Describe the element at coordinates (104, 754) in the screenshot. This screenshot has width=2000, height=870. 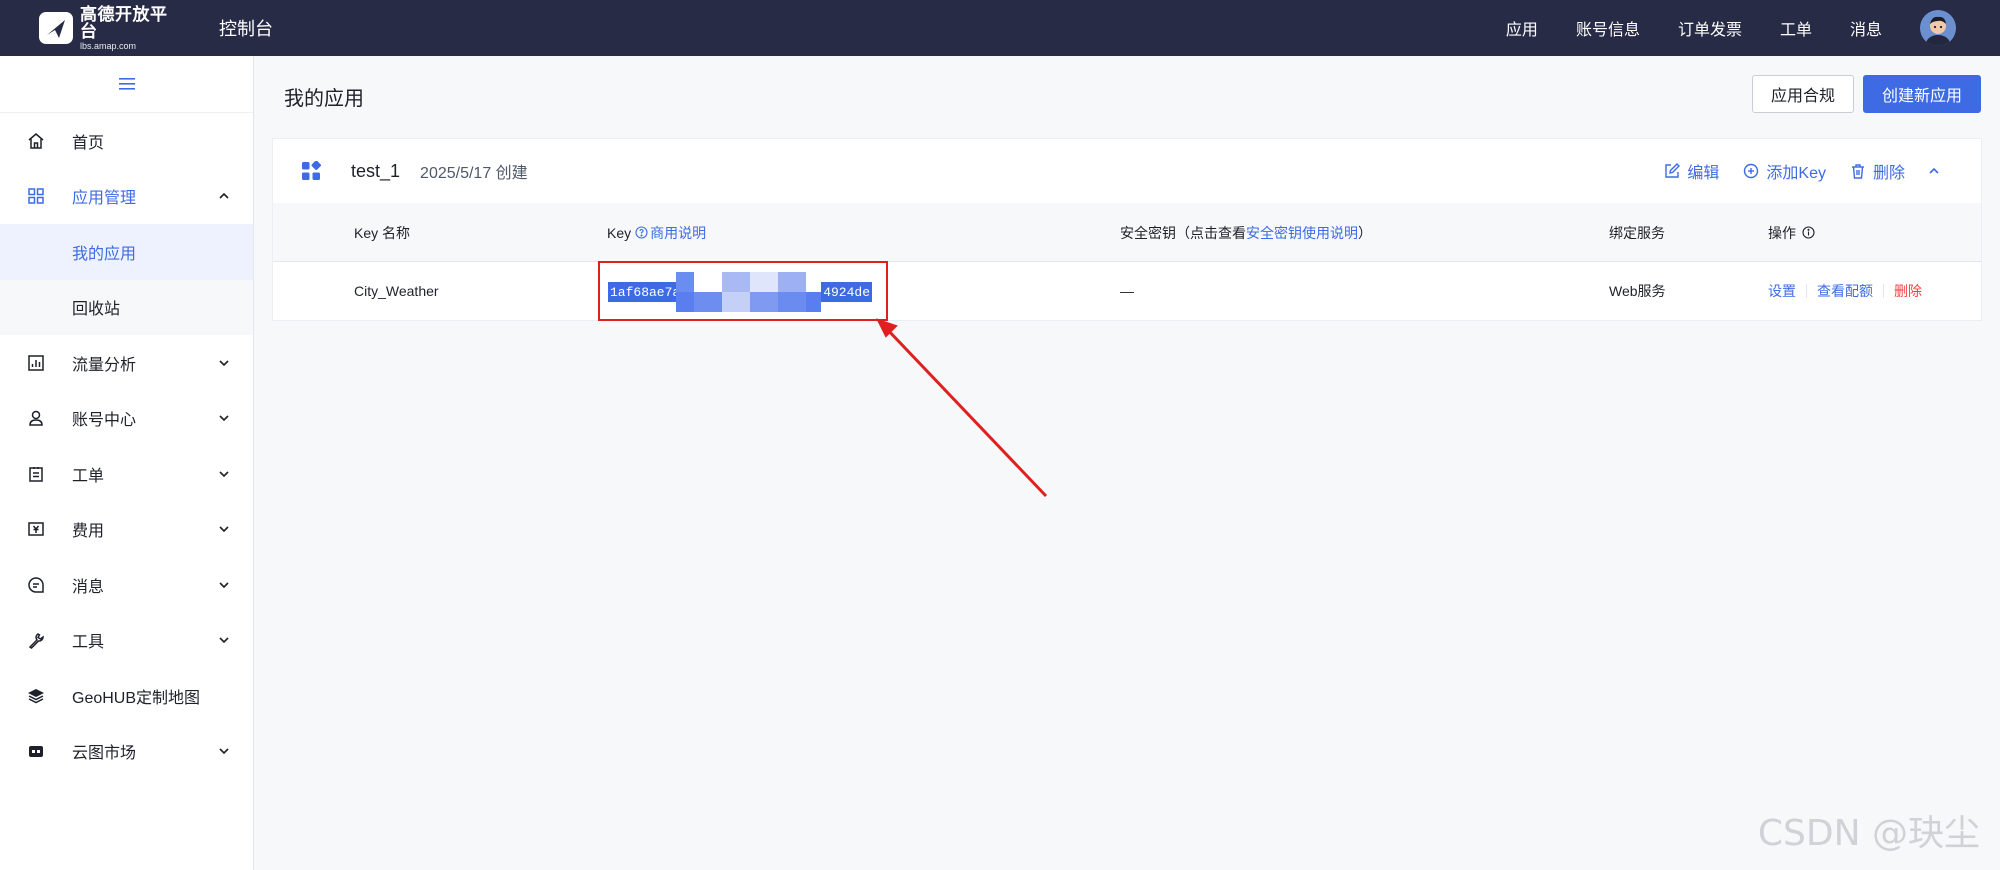
I see `sidebar-item-label: 云图市场` at that location.